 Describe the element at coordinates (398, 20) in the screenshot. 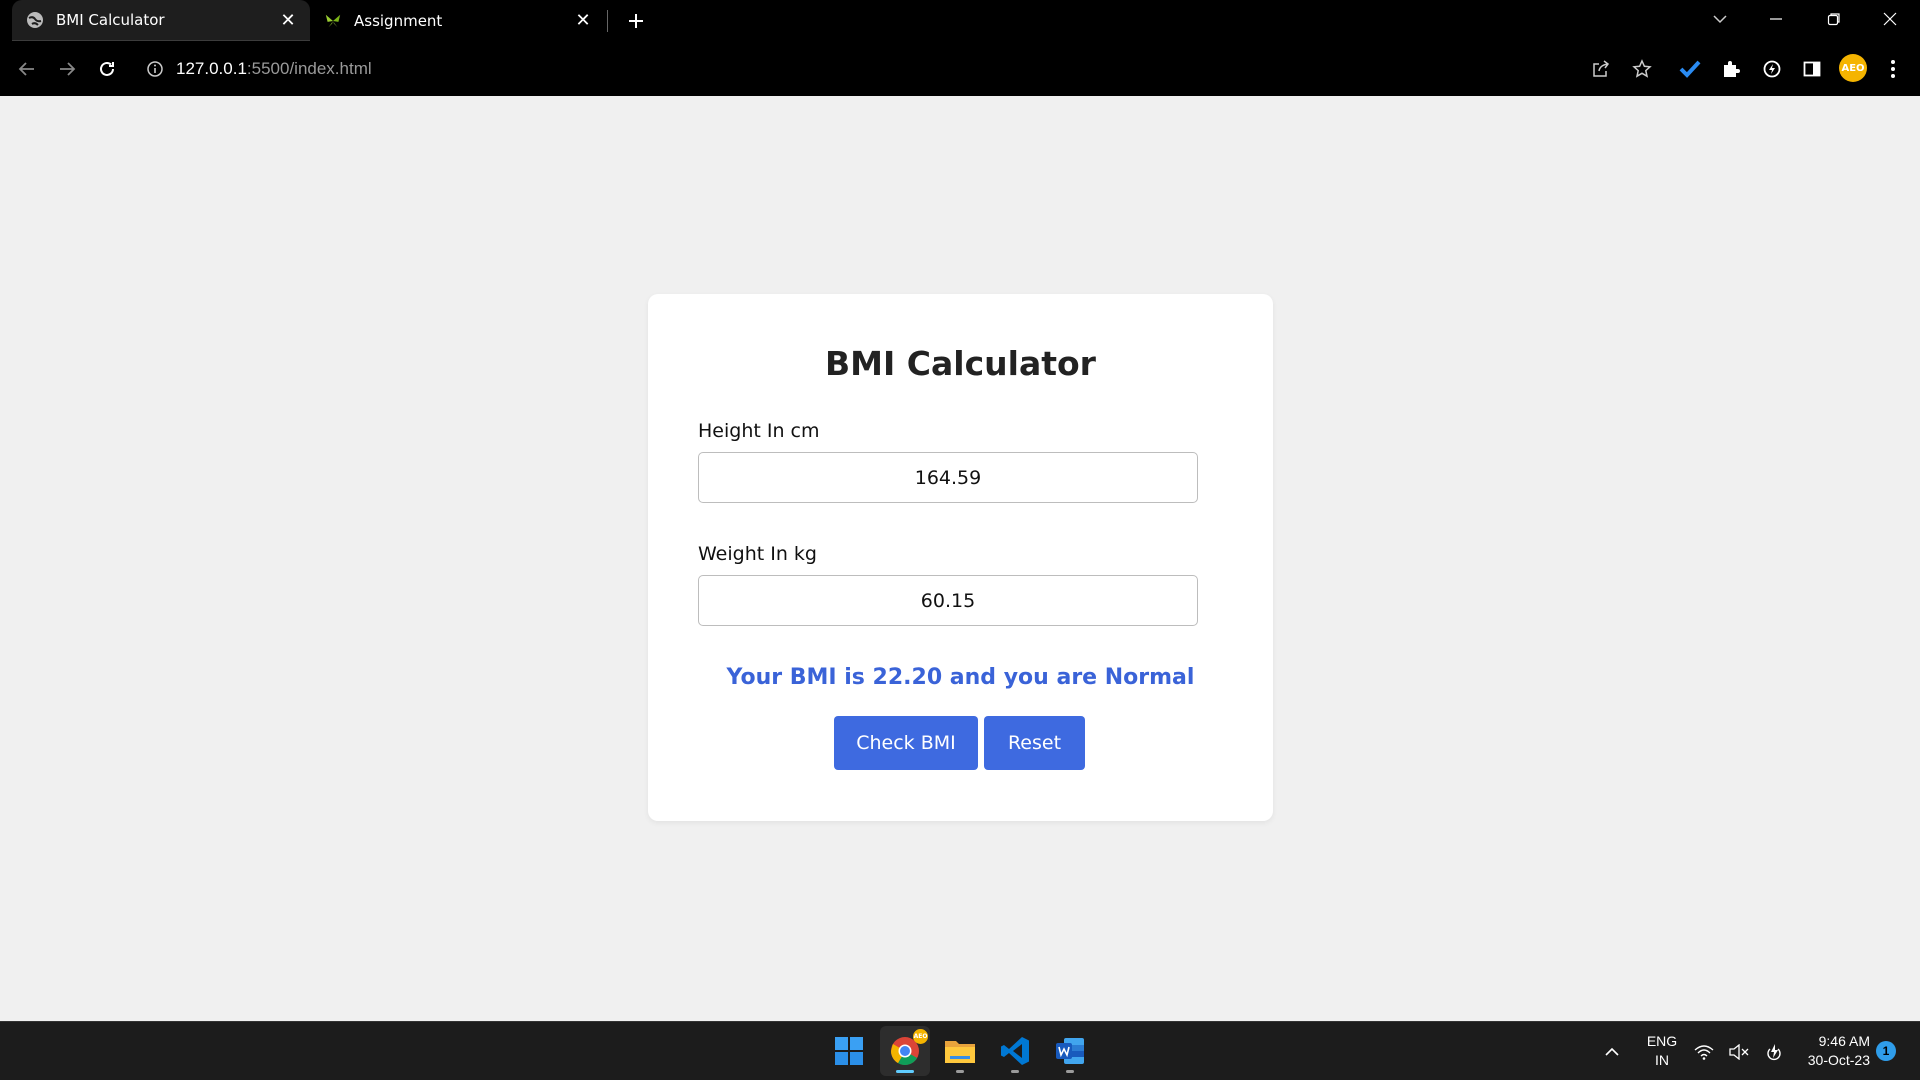

I see `tab-title: Assignment` at that location.